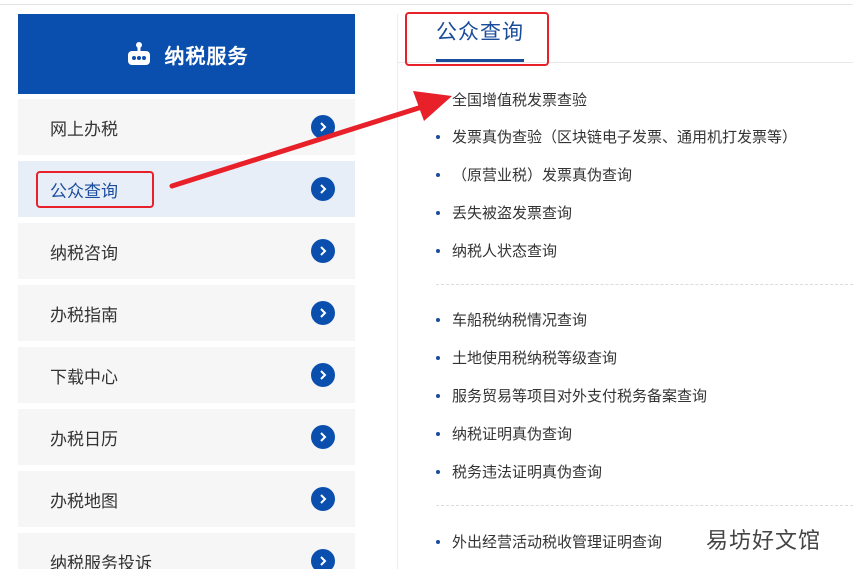 The image size is (853, 569). What do you see at coordinates (84, 315) in the screenshot?
I see `sidebar-item-label: 办税指南` at bounding box center [84, 315].